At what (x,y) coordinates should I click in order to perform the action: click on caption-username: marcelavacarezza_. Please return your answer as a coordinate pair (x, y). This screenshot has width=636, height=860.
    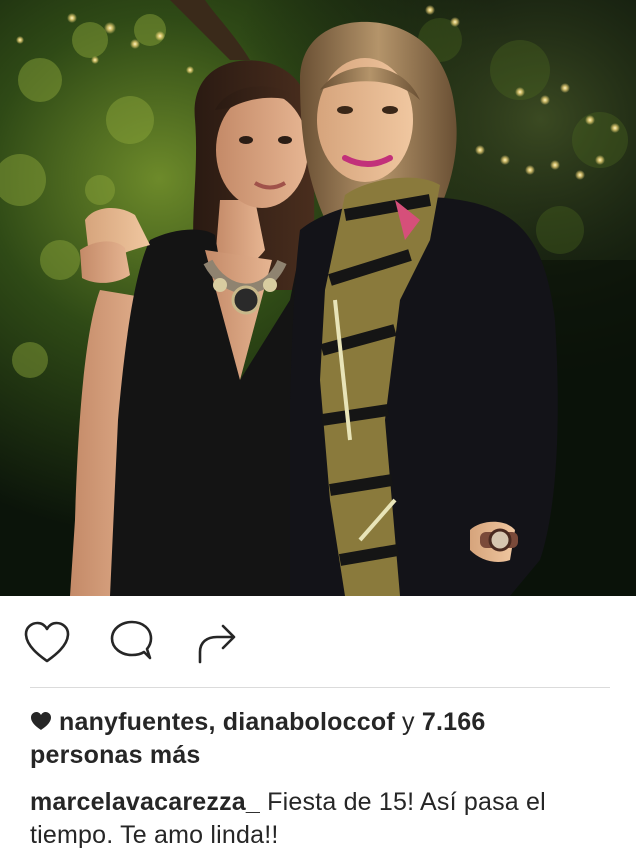
    Looking at the image, I should click on (145, 802).